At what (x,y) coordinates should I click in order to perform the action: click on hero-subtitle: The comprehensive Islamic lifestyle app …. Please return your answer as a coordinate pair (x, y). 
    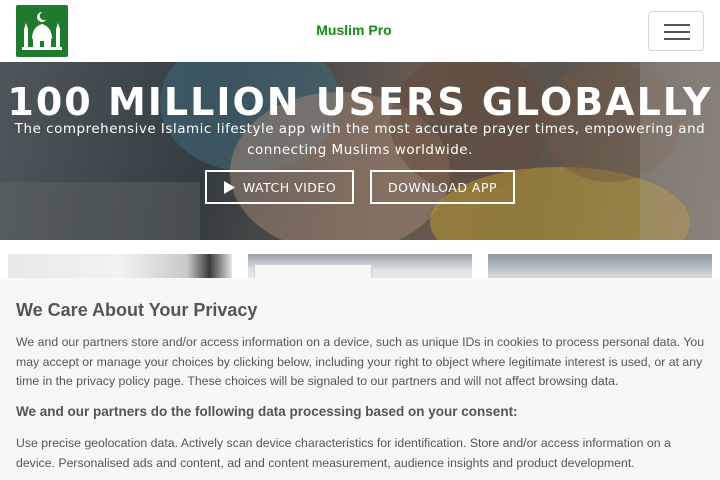
    Looking at the image, I should click on (360, 139).